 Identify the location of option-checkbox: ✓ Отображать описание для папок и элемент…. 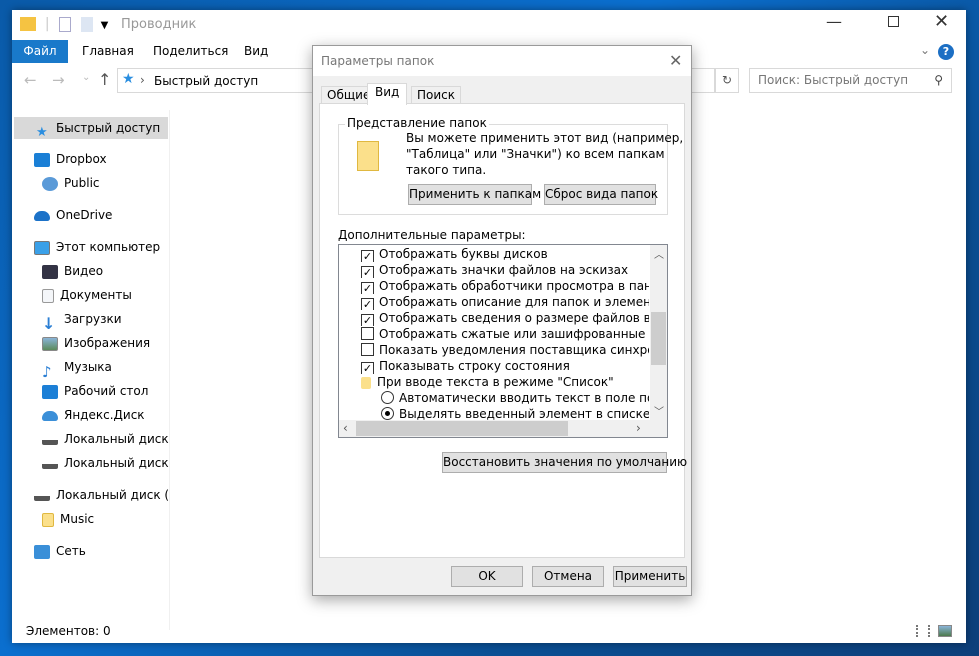
(505, 302).